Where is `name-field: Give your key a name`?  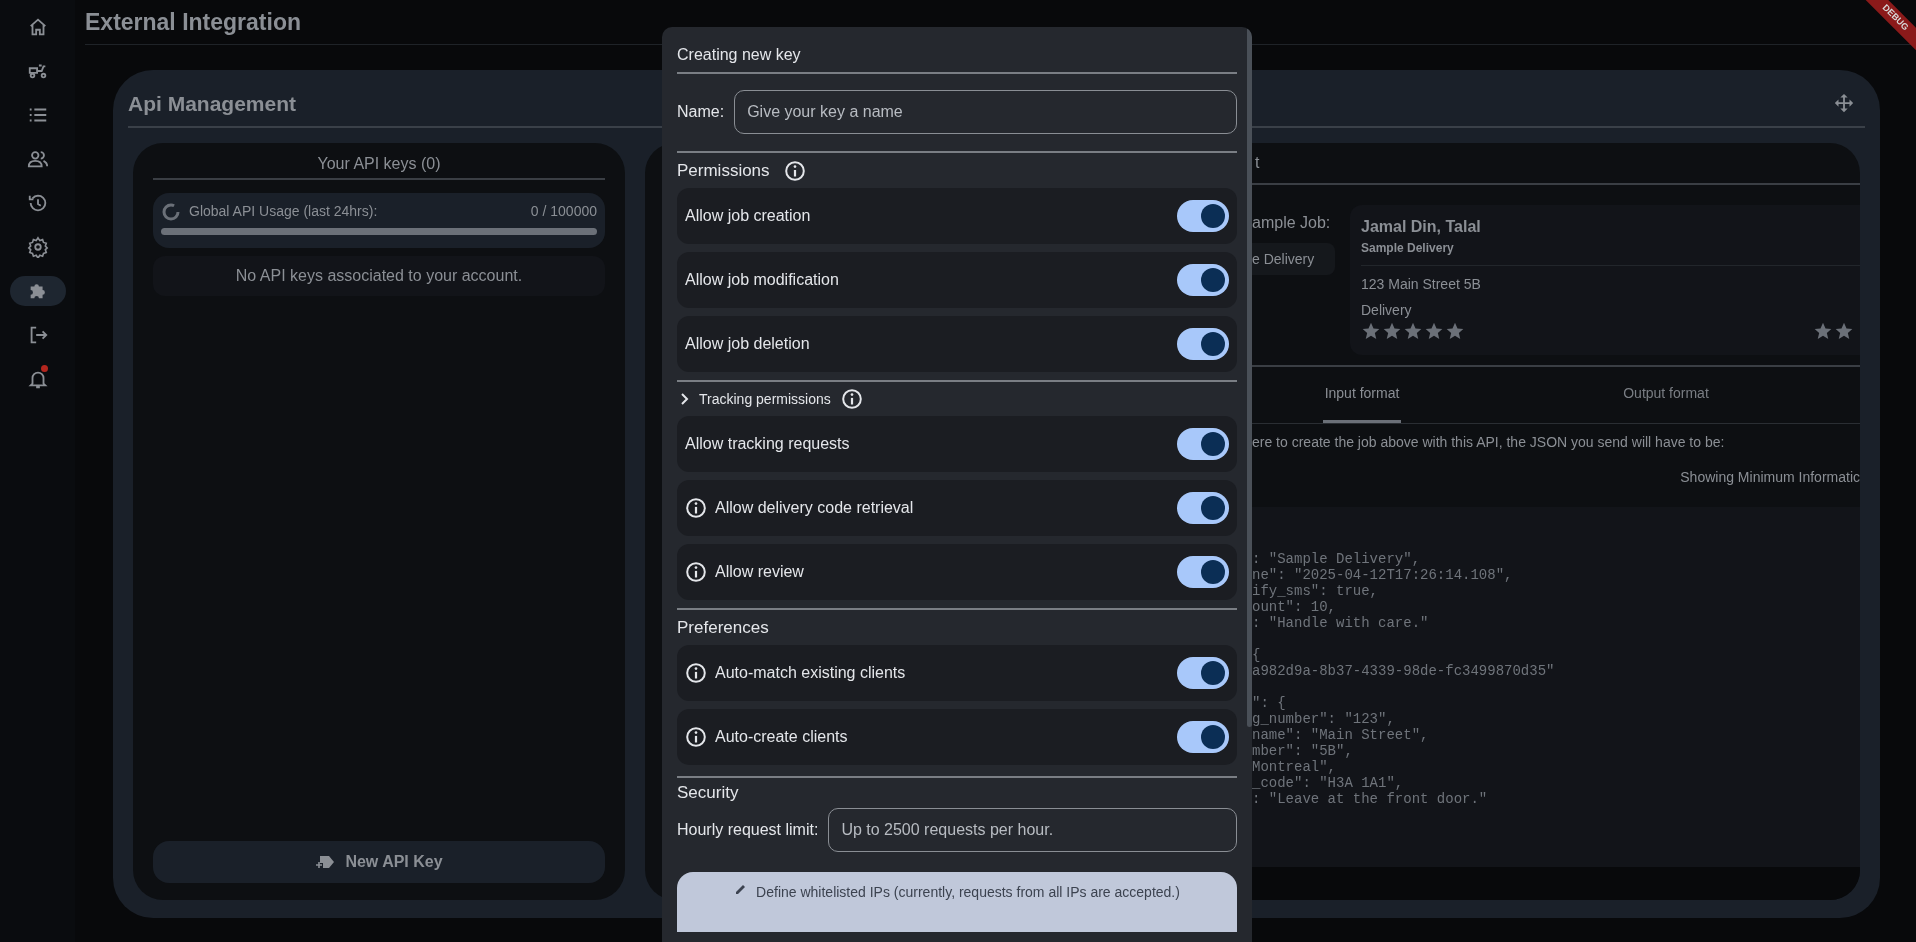 name-field: Give your key a name is located at coordinates (985, 112).